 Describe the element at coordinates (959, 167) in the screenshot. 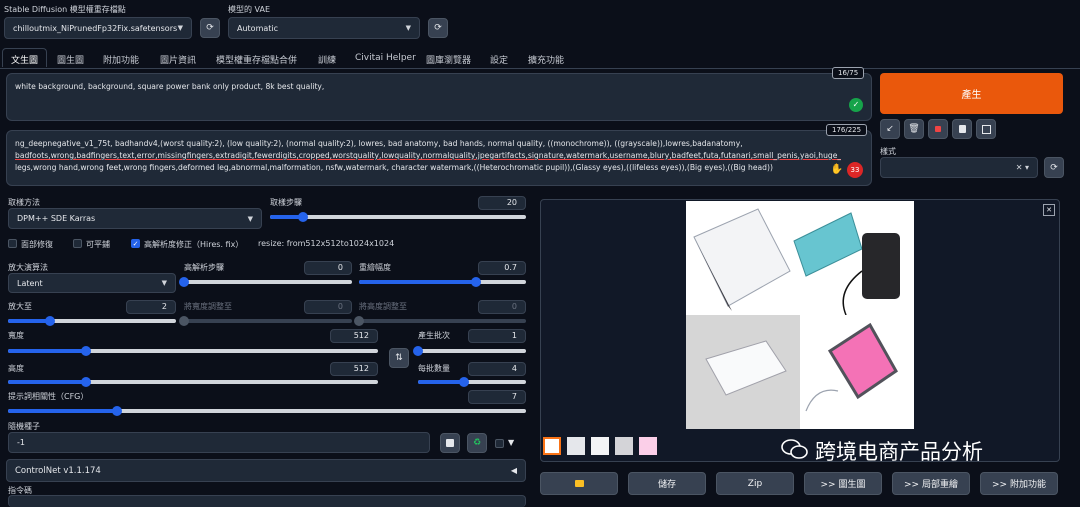

I see `styles-select: ✕ ▾` at that location.